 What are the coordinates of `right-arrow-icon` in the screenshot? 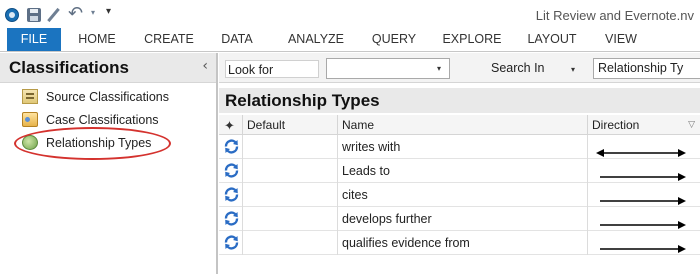 It's located at (641, 250).